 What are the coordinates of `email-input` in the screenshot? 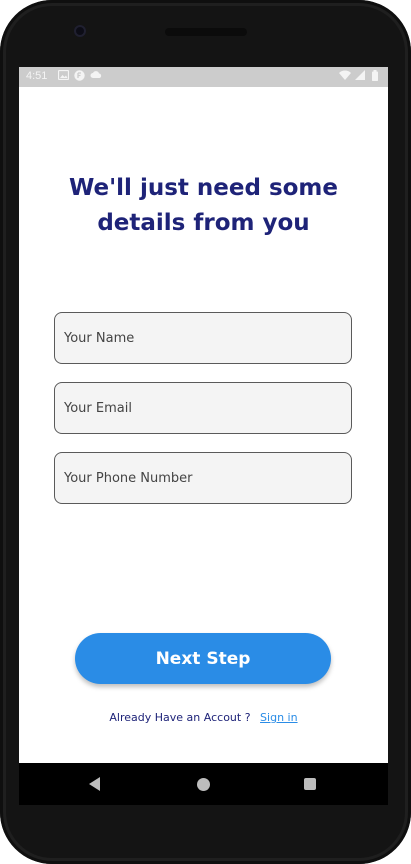 It's located at (203, 408).